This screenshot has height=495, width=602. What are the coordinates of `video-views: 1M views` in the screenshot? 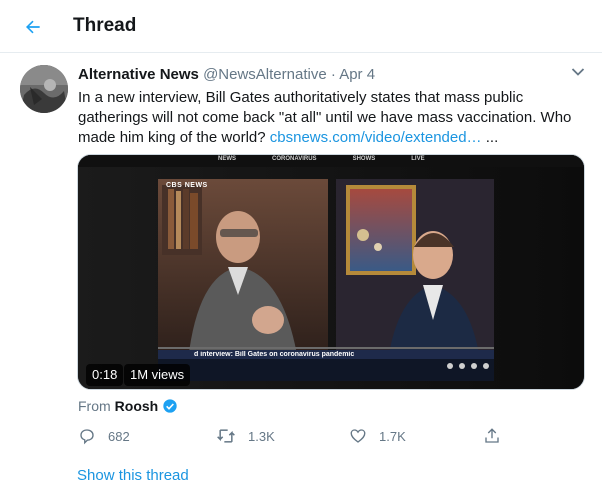 It's located at (157, 375).